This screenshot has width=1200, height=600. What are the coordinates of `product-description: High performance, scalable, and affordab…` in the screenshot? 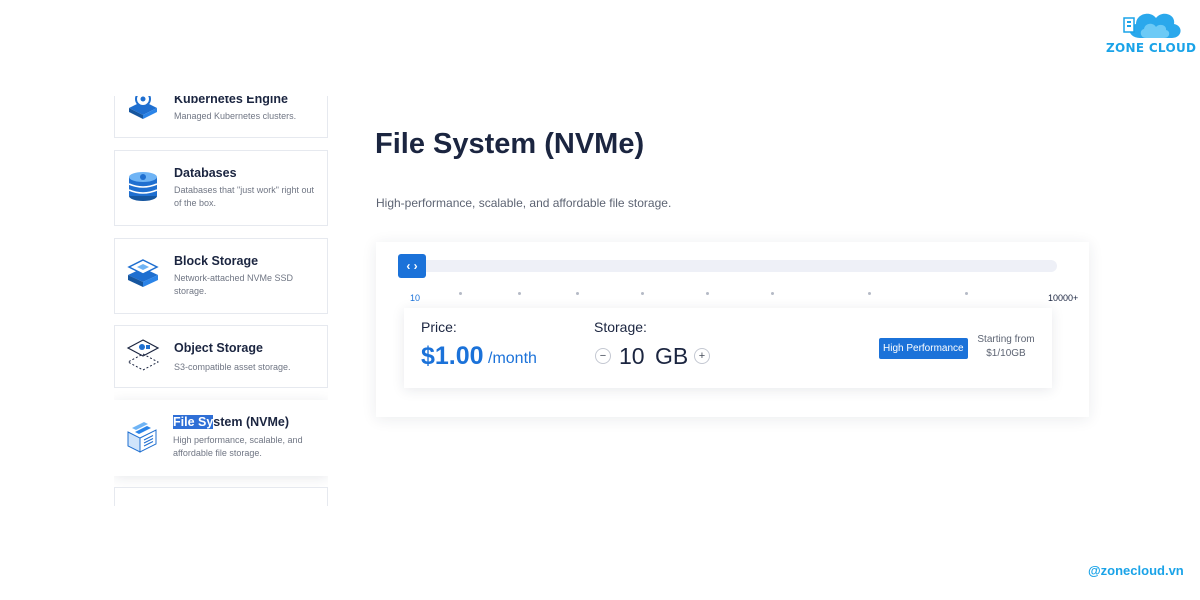 It's located at (238, 446).